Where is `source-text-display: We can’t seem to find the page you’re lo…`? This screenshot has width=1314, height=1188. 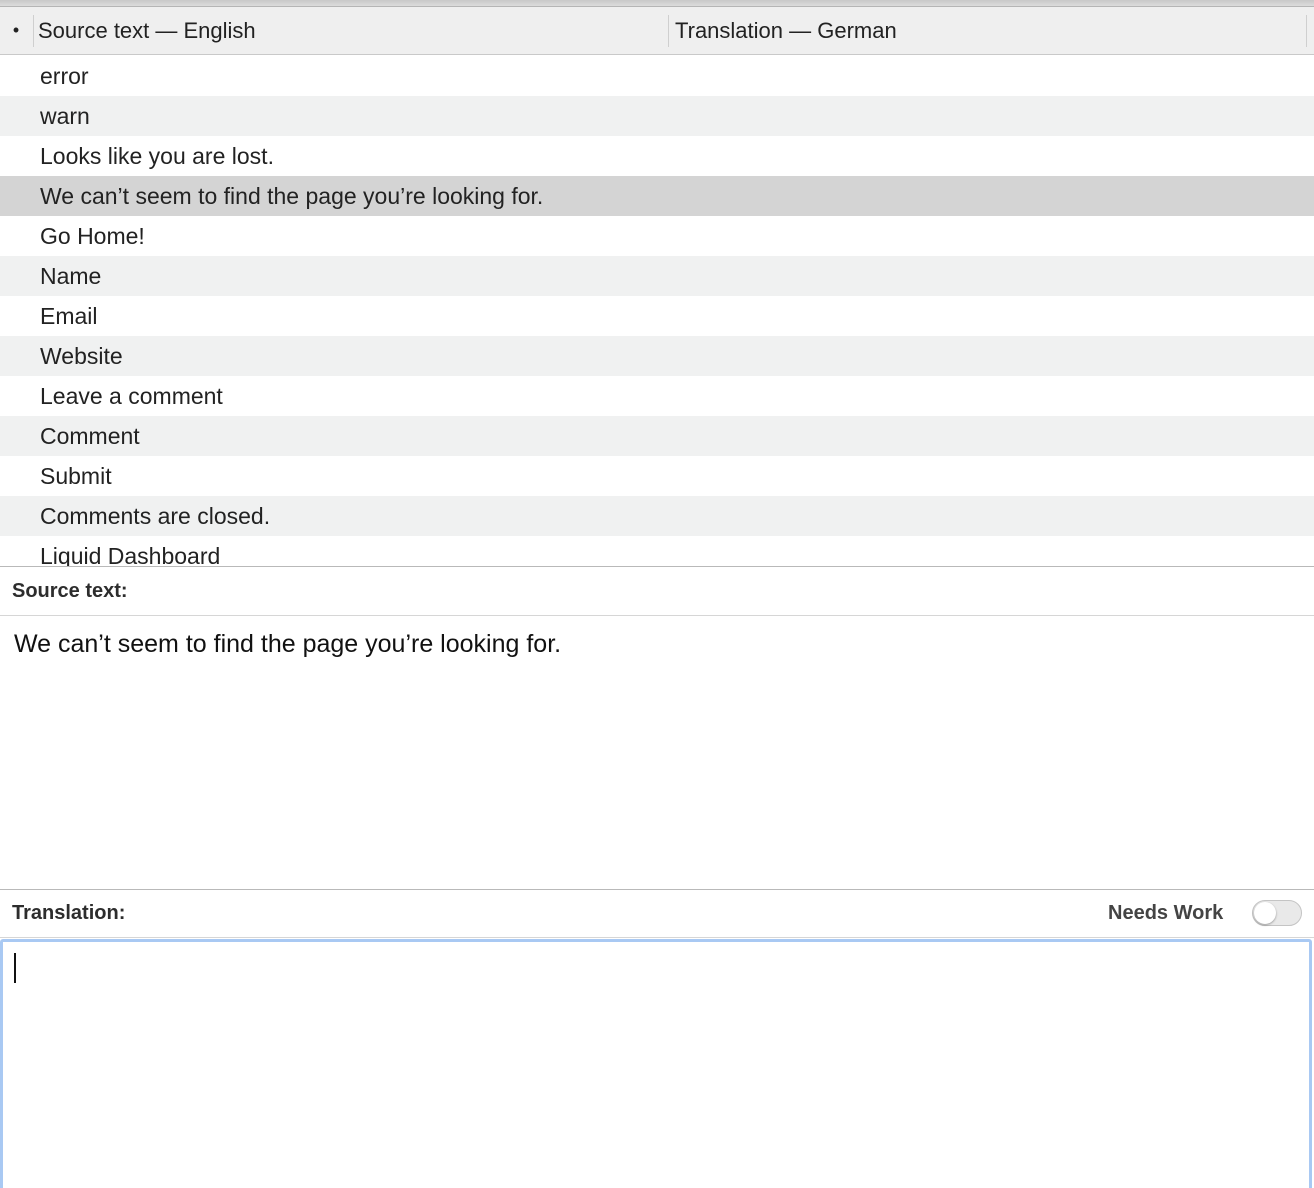
source-text-display: We can’t seem to find the page you’re lo… is located at coordinates (288, 644).